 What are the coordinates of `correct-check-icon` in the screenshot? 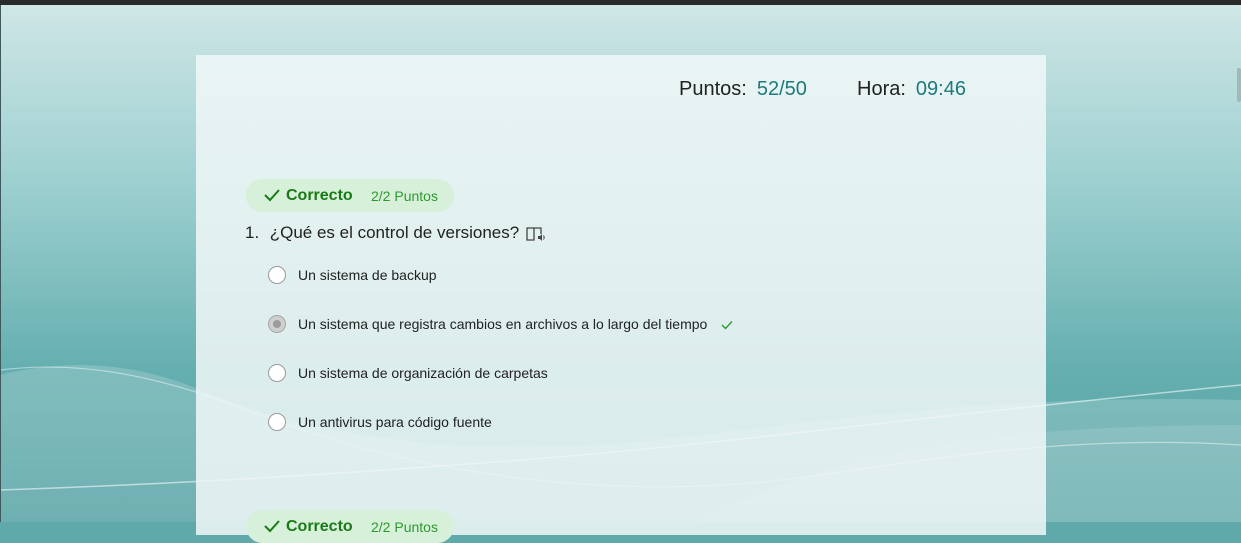 It's located at (727, 325).